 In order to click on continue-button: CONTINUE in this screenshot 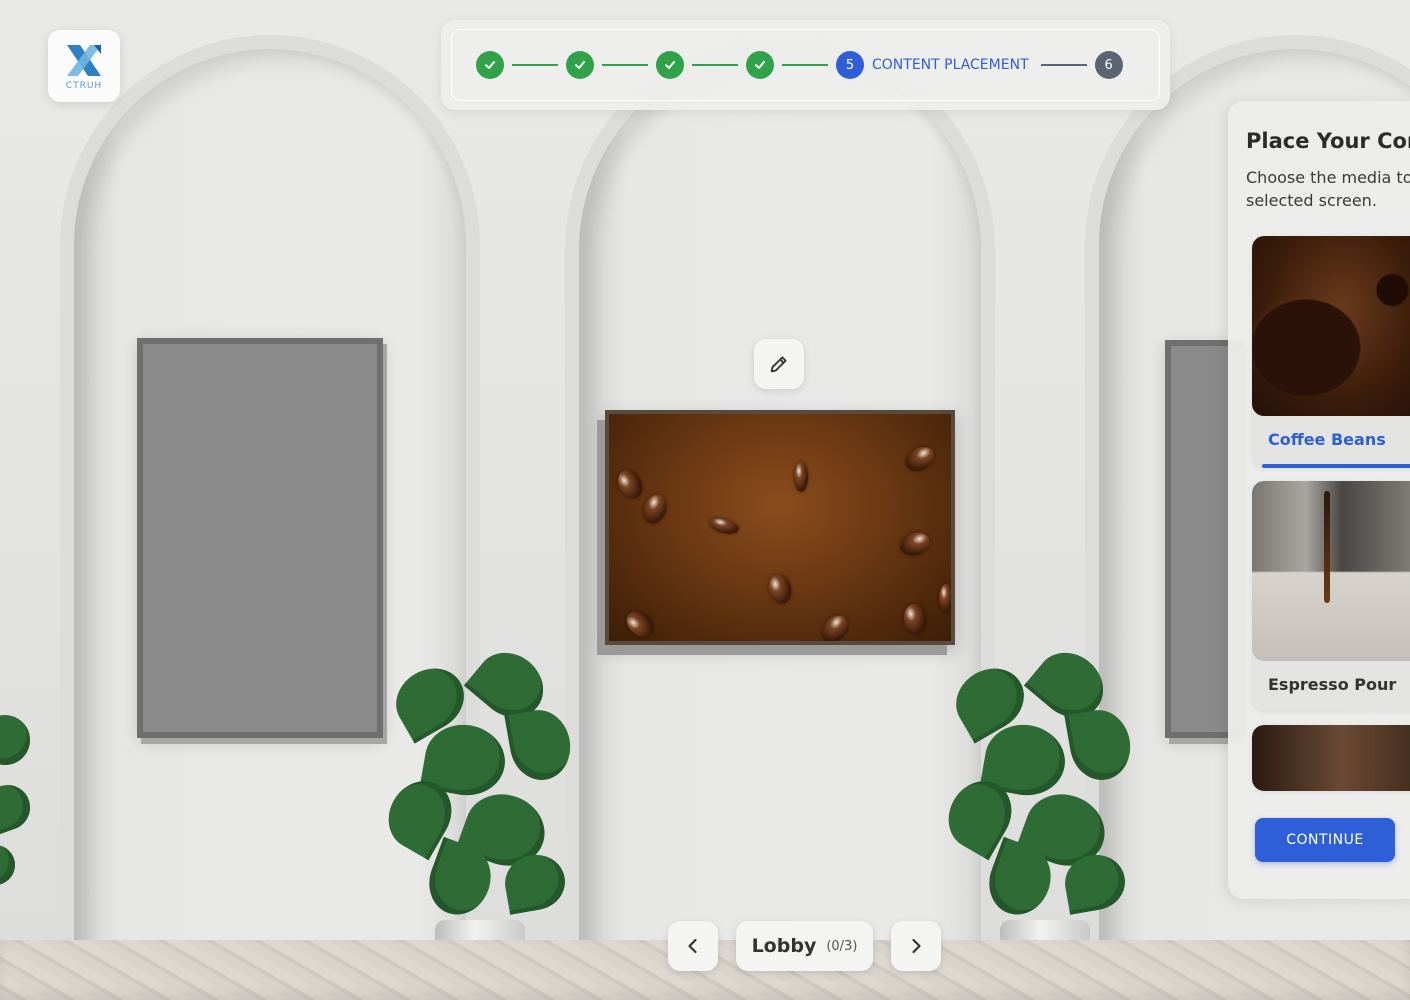, I will do `click(1325, 840)`.